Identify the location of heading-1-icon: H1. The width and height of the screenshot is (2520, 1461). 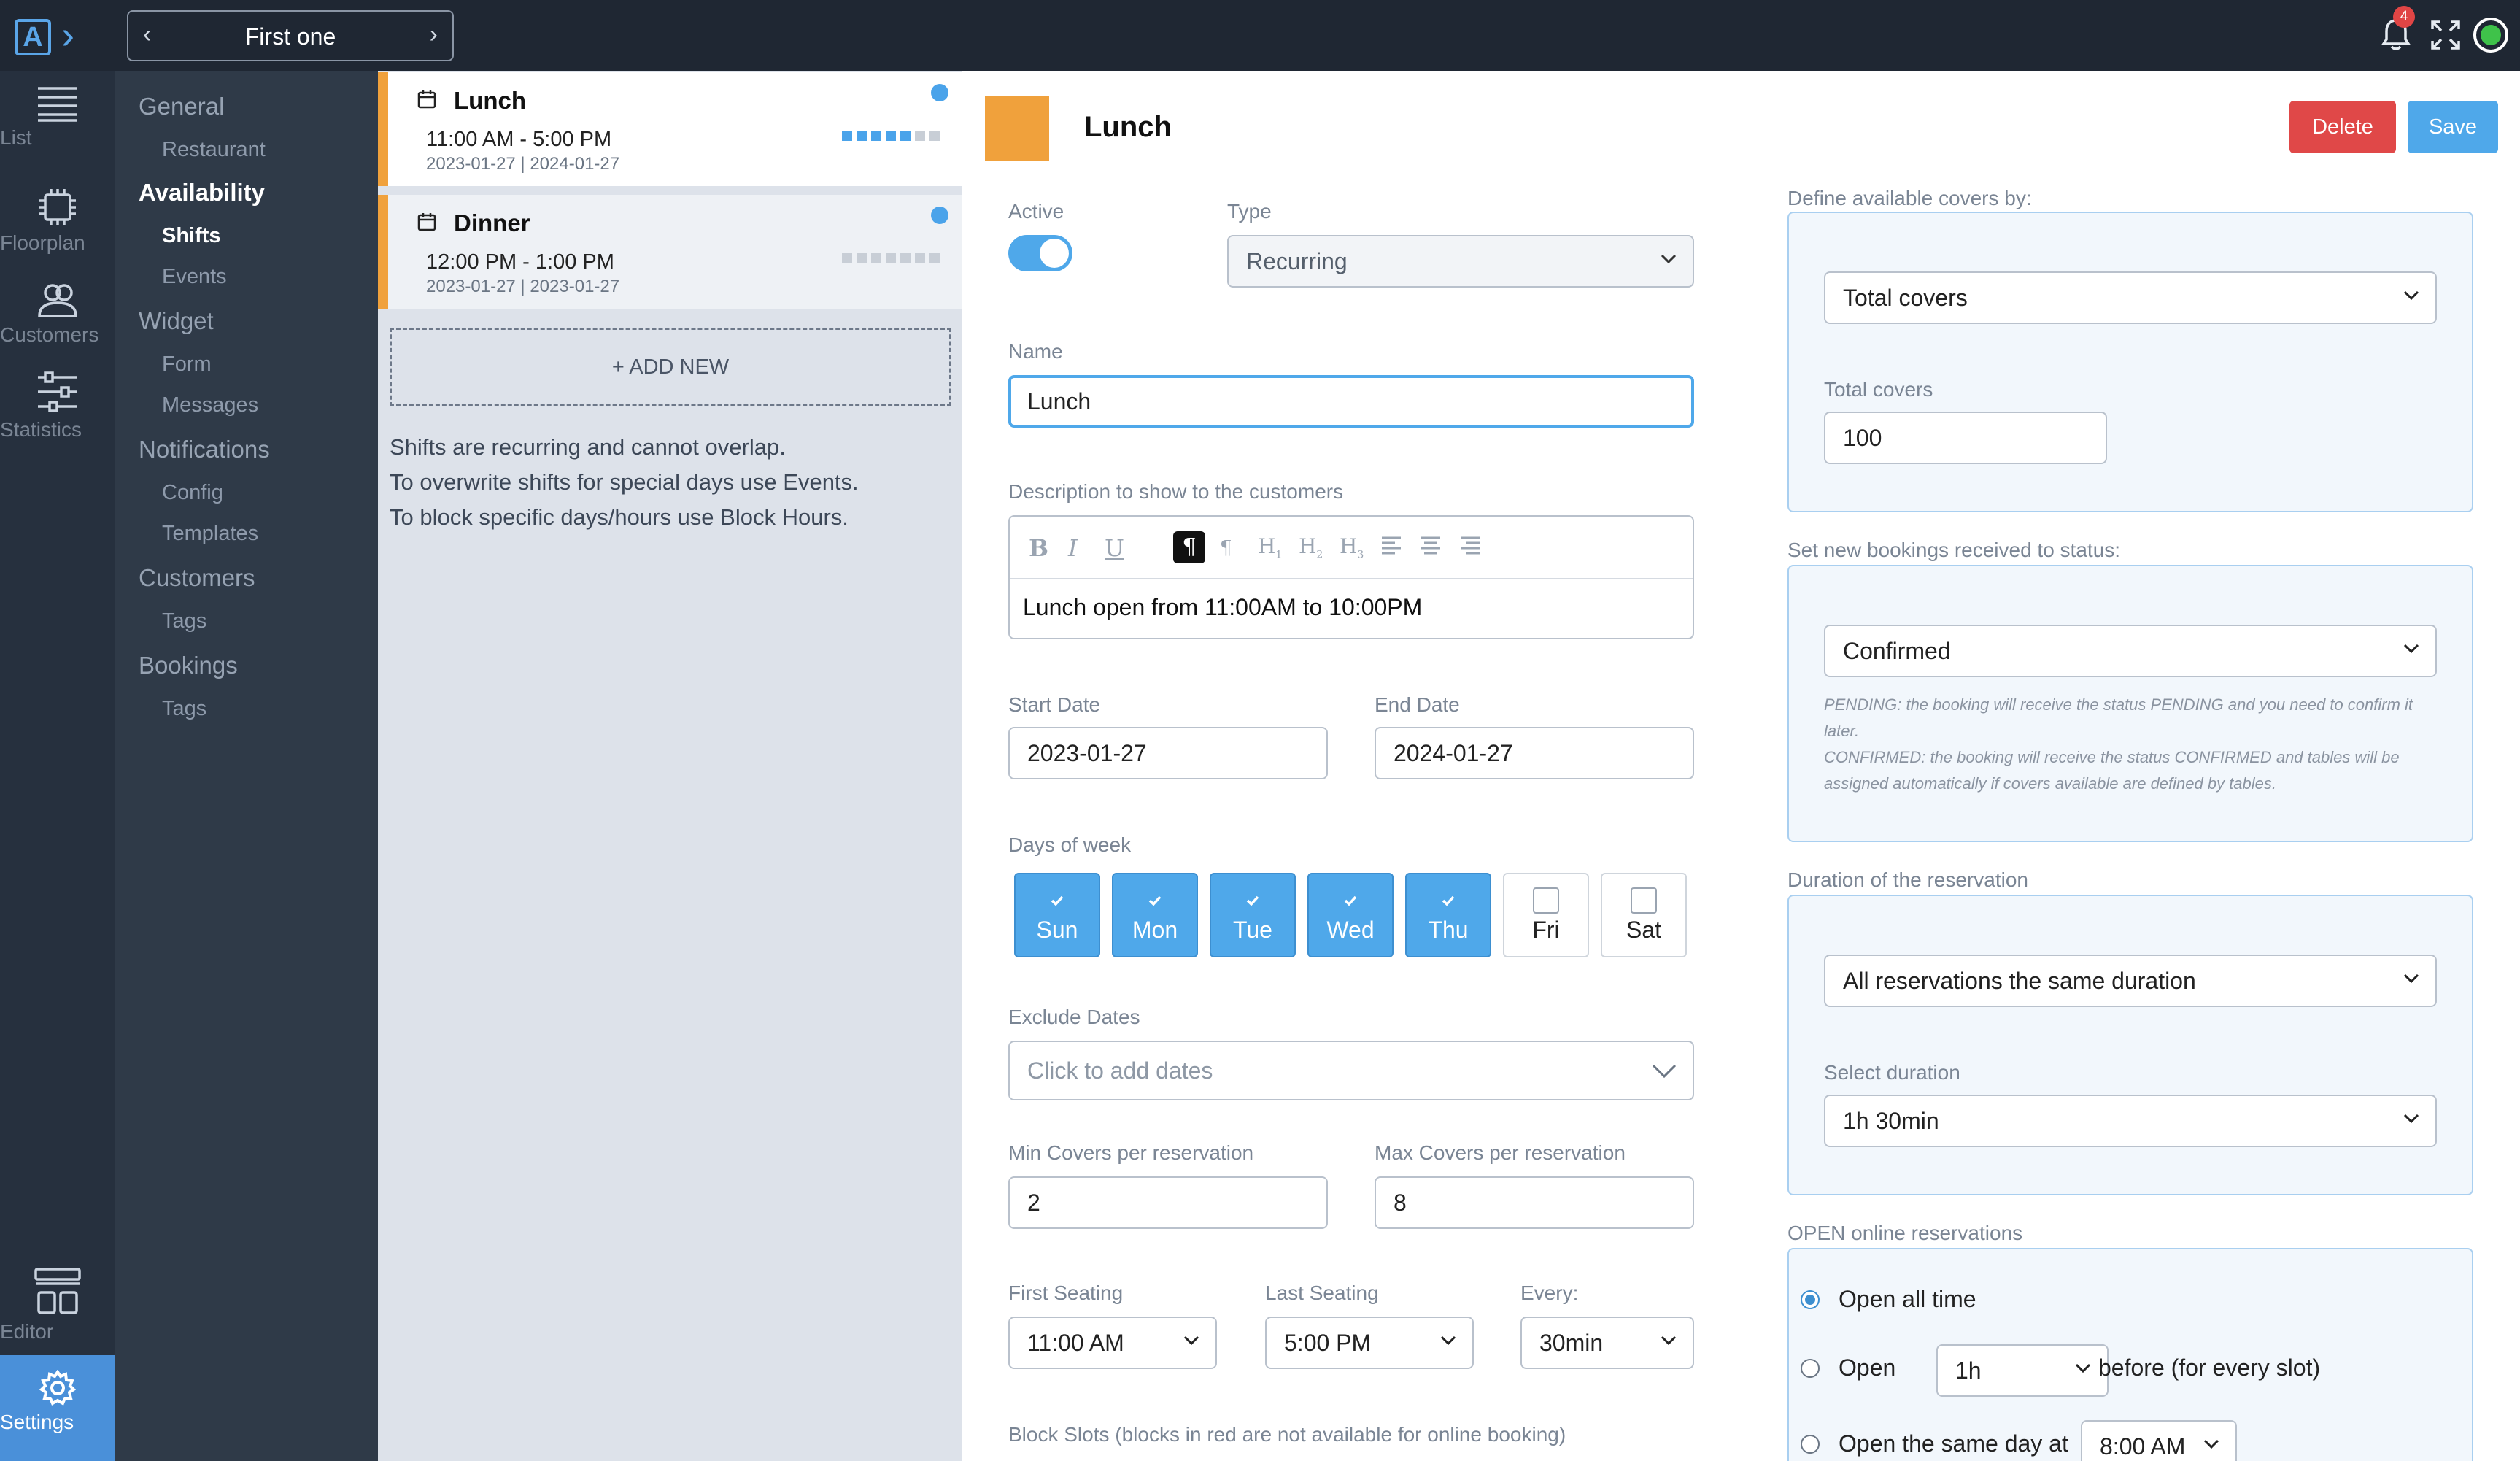
(1270, 547).